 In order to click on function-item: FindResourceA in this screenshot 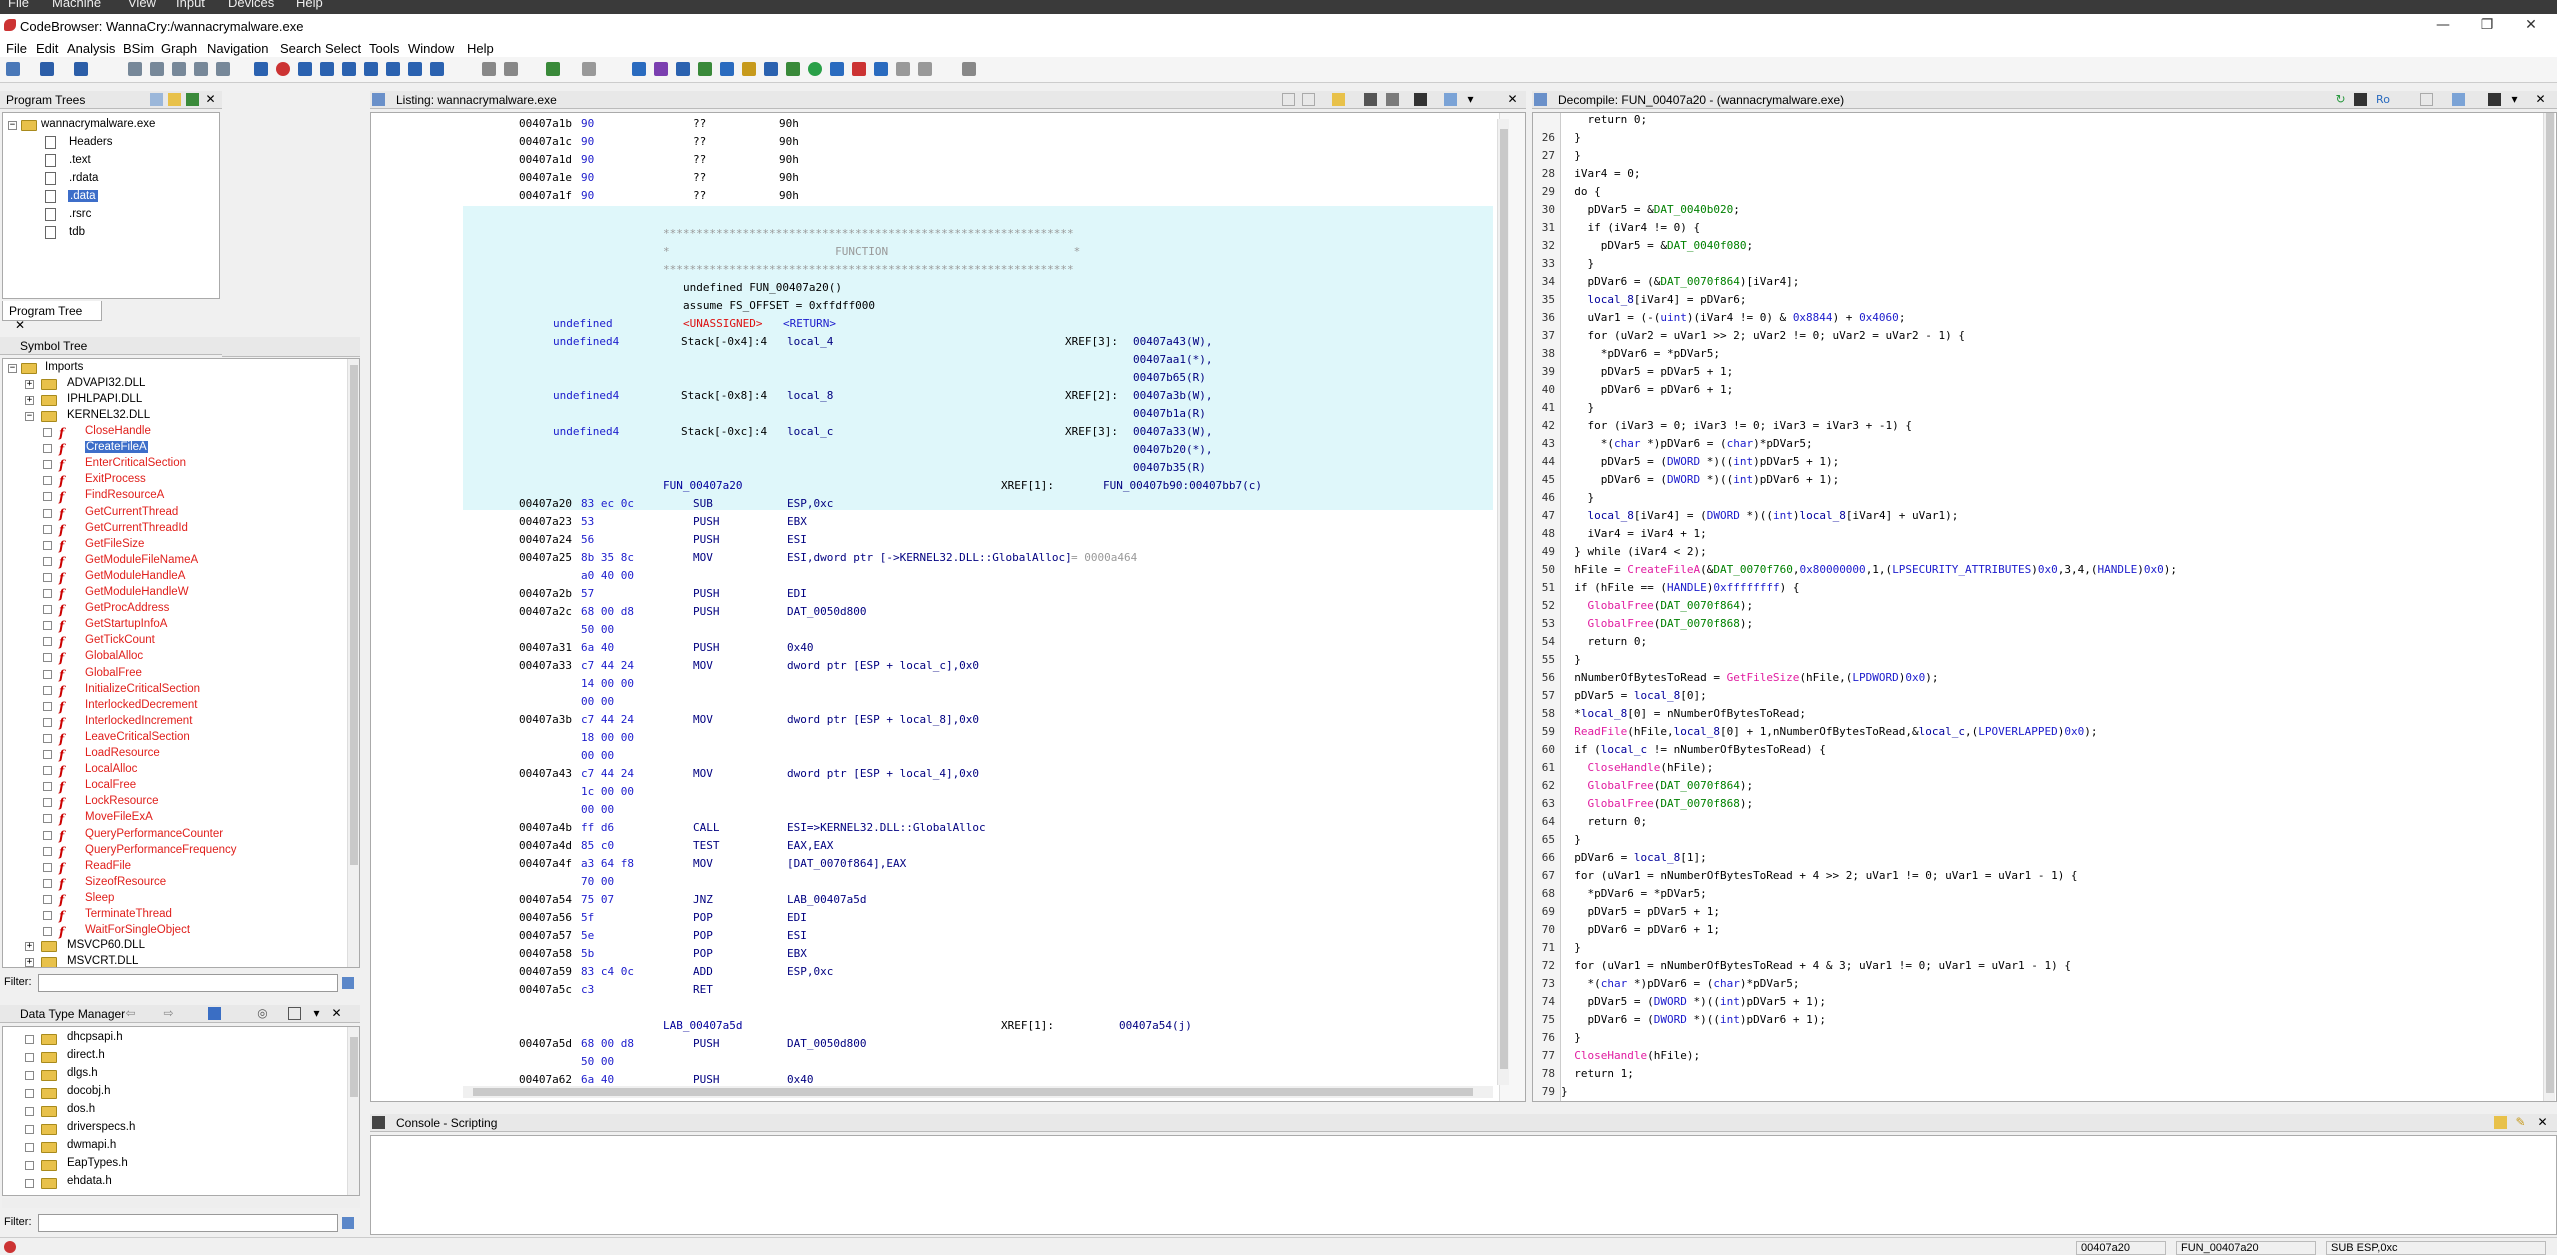, I will do `click(124, 495)`.